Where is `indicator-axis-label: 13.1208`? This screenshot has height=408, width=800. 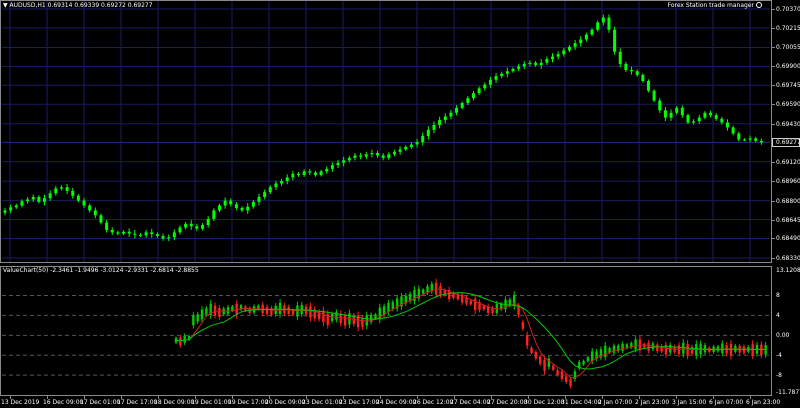 indicator-axis-label: 13.1208 is located at coordinates (788, 270).